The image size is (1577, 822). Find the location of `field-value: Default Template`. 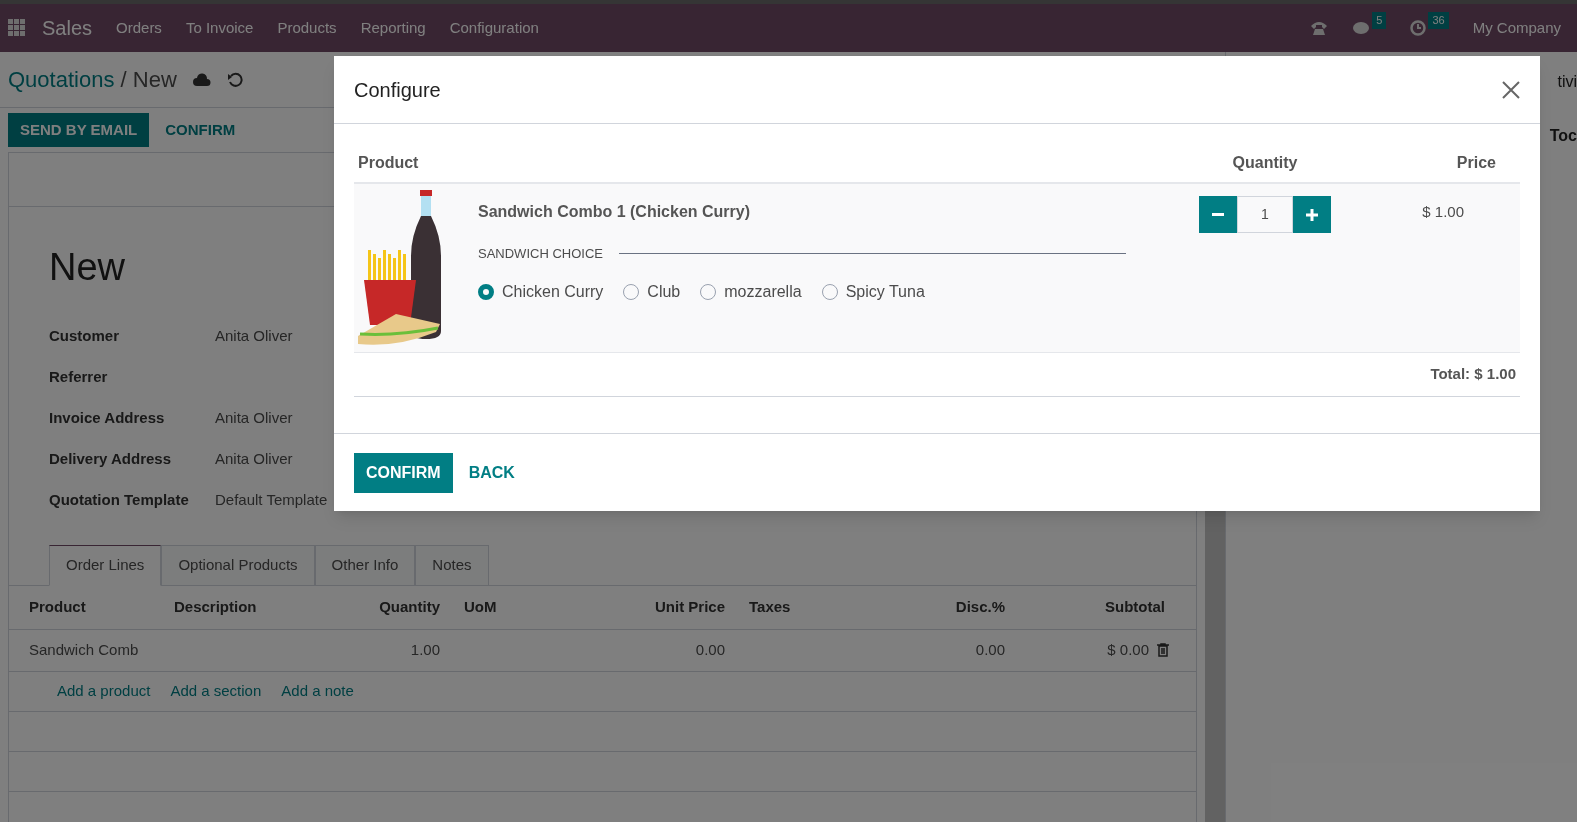

field-value: Default Template is located at coordinates (271, 500).